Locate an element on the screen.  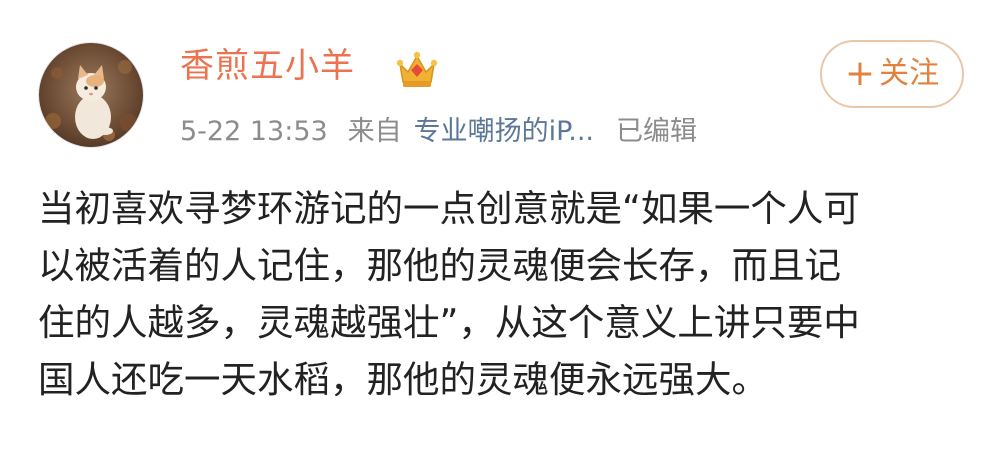
post-meta: 5-22 13:53 来自 专业嘲扬的iP... 已编辑 is located at coordinates (438, 132).